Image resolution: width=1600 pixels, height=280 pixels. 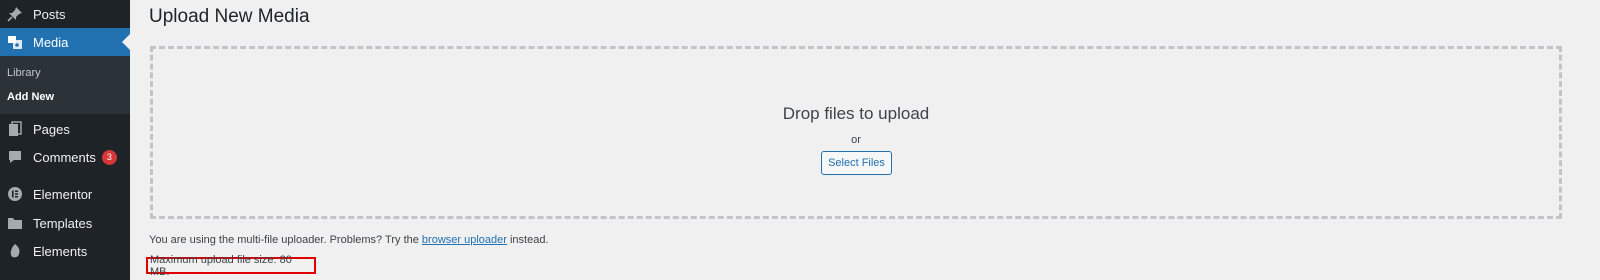 What do you see at coordinates (15, 14) in the screenshot?
I see `pushpin-icon` at bounding box center [15, 14].